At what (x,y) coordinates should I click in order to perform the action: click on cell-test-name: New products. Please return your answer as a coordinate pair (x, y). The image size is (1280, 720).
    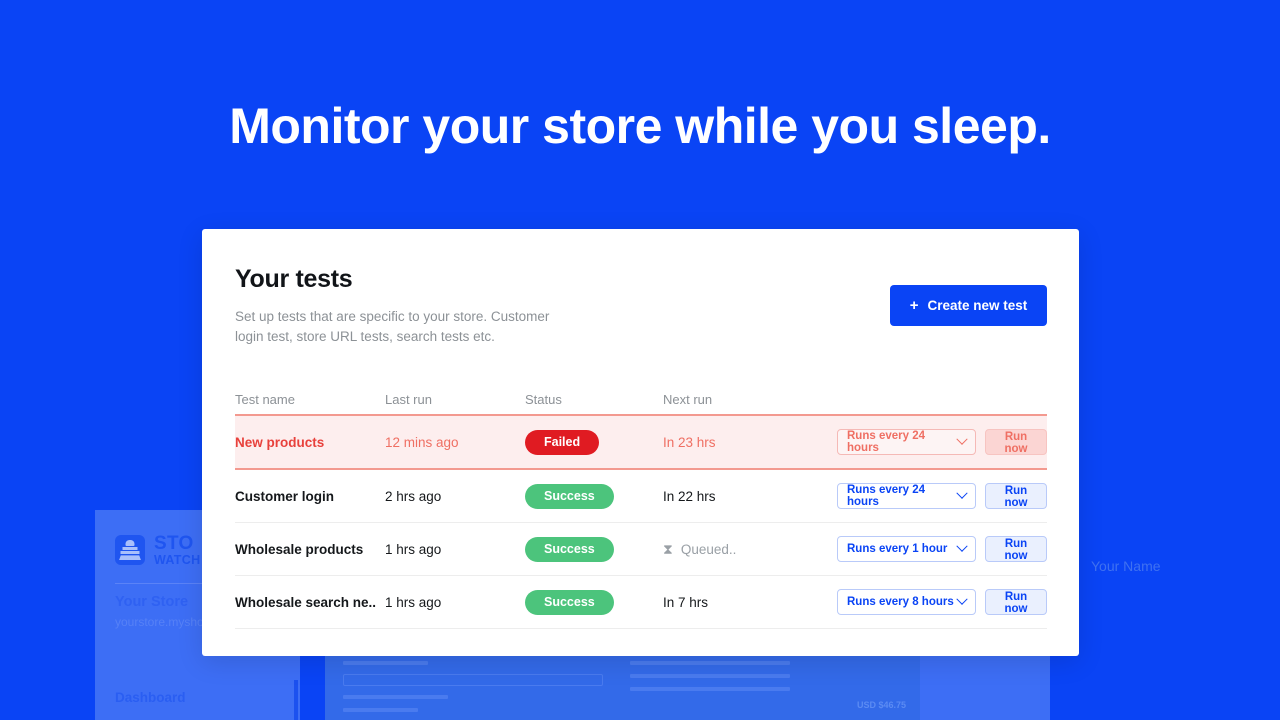
    Looking at the image, I should click on (280, 442).